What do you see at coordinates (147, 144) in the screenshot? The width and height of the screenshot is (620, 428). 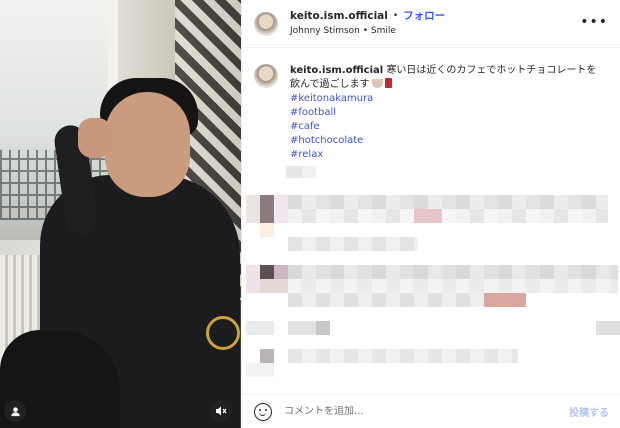 I see `person-face` at bounding box center [147, 144].